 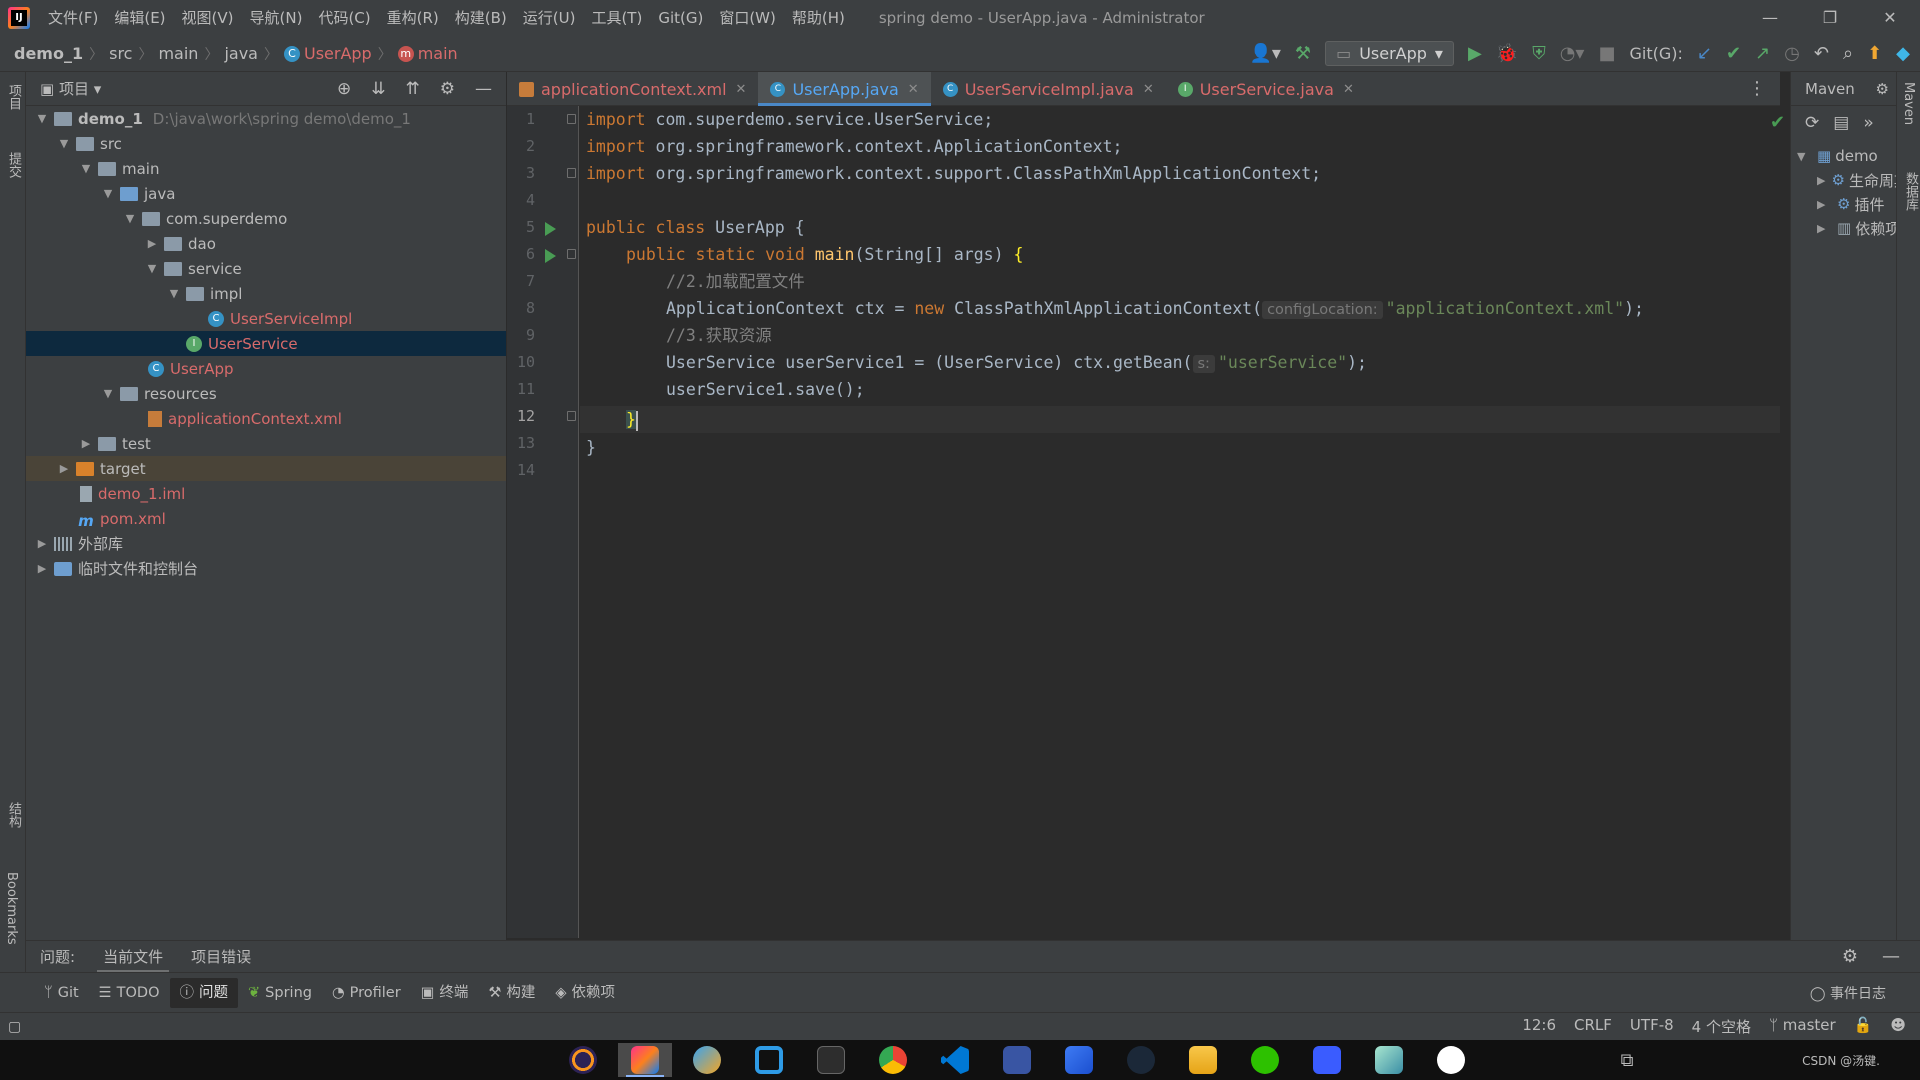 What do you see at coordinates (549, 18) in the screenshot?
I see `menu-run: 运行(U)` at bounding box center [549, 18].